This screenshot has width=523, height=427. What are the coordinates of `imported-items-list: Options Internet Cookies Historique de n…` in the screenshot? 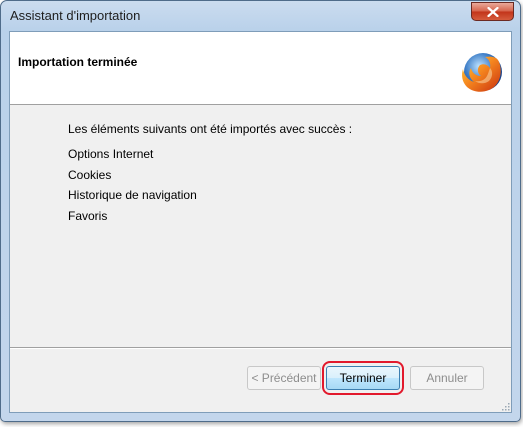 It's located at (210, 185).